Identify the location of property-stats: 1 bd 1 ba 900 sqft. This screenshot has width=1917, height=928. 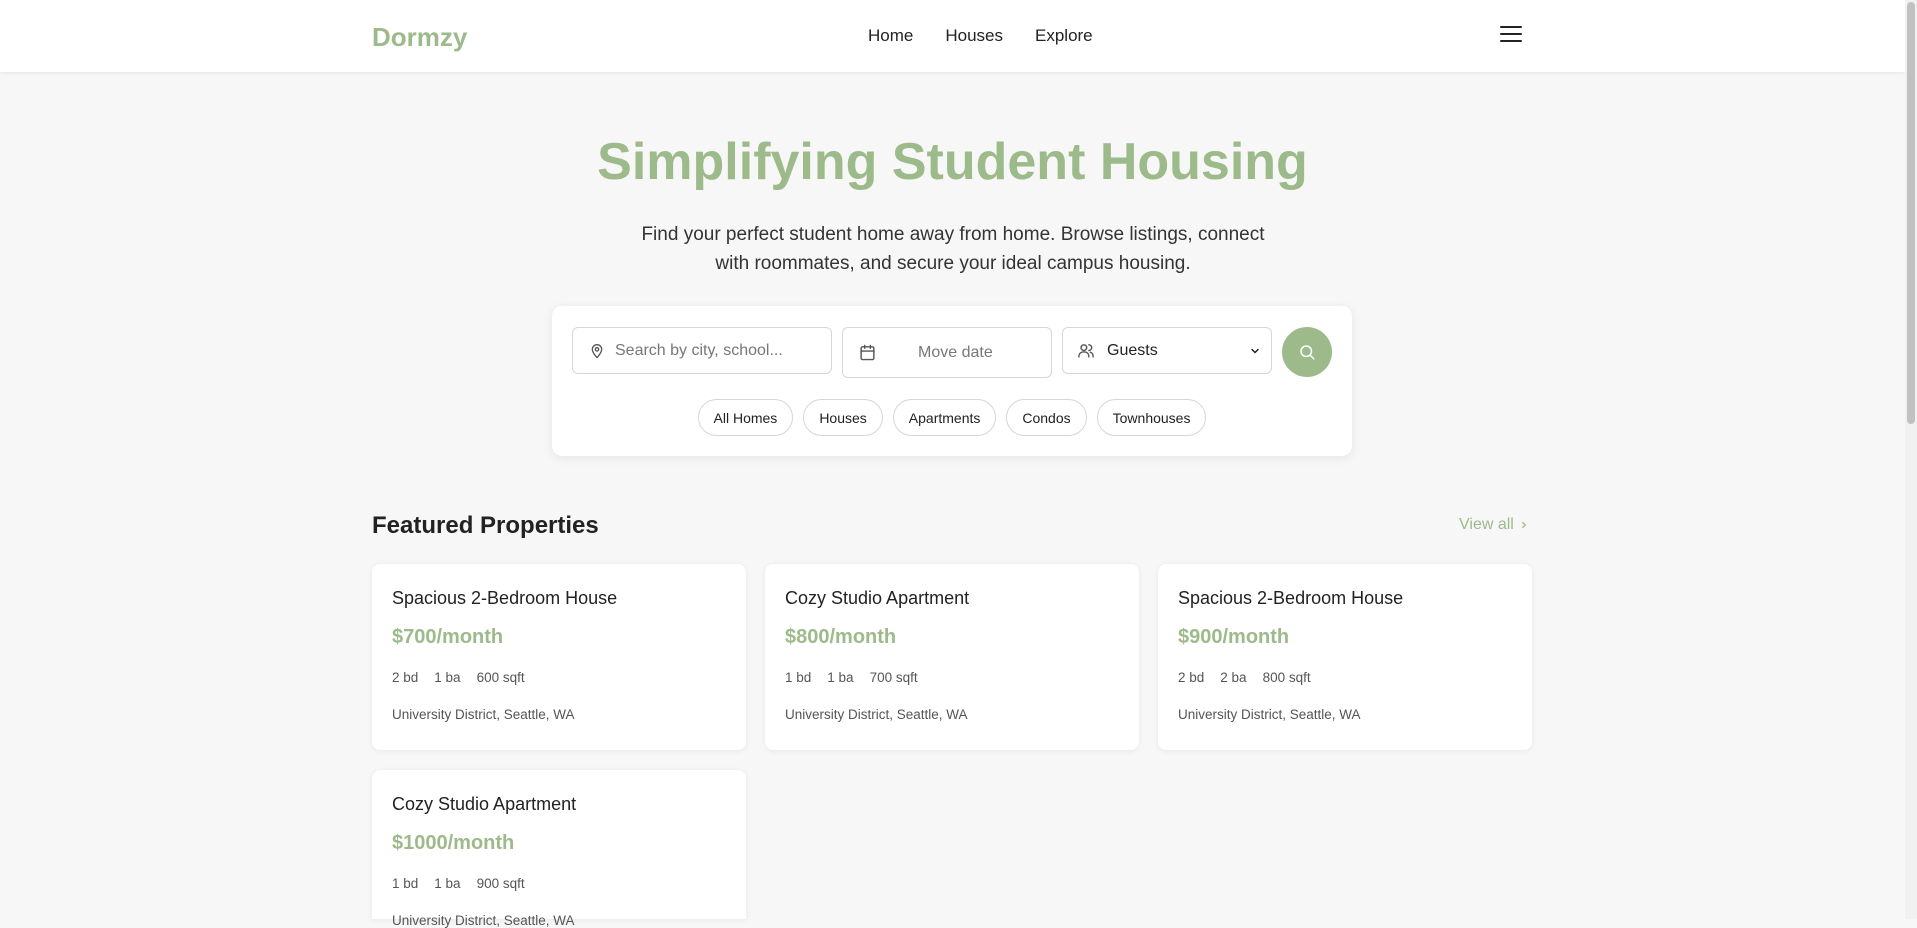
(559, 883).